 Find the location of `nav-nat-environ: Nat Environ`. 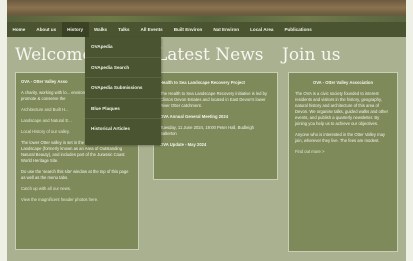

nav-nat-environ: Nat Environ is located at coordinates (226, 29).